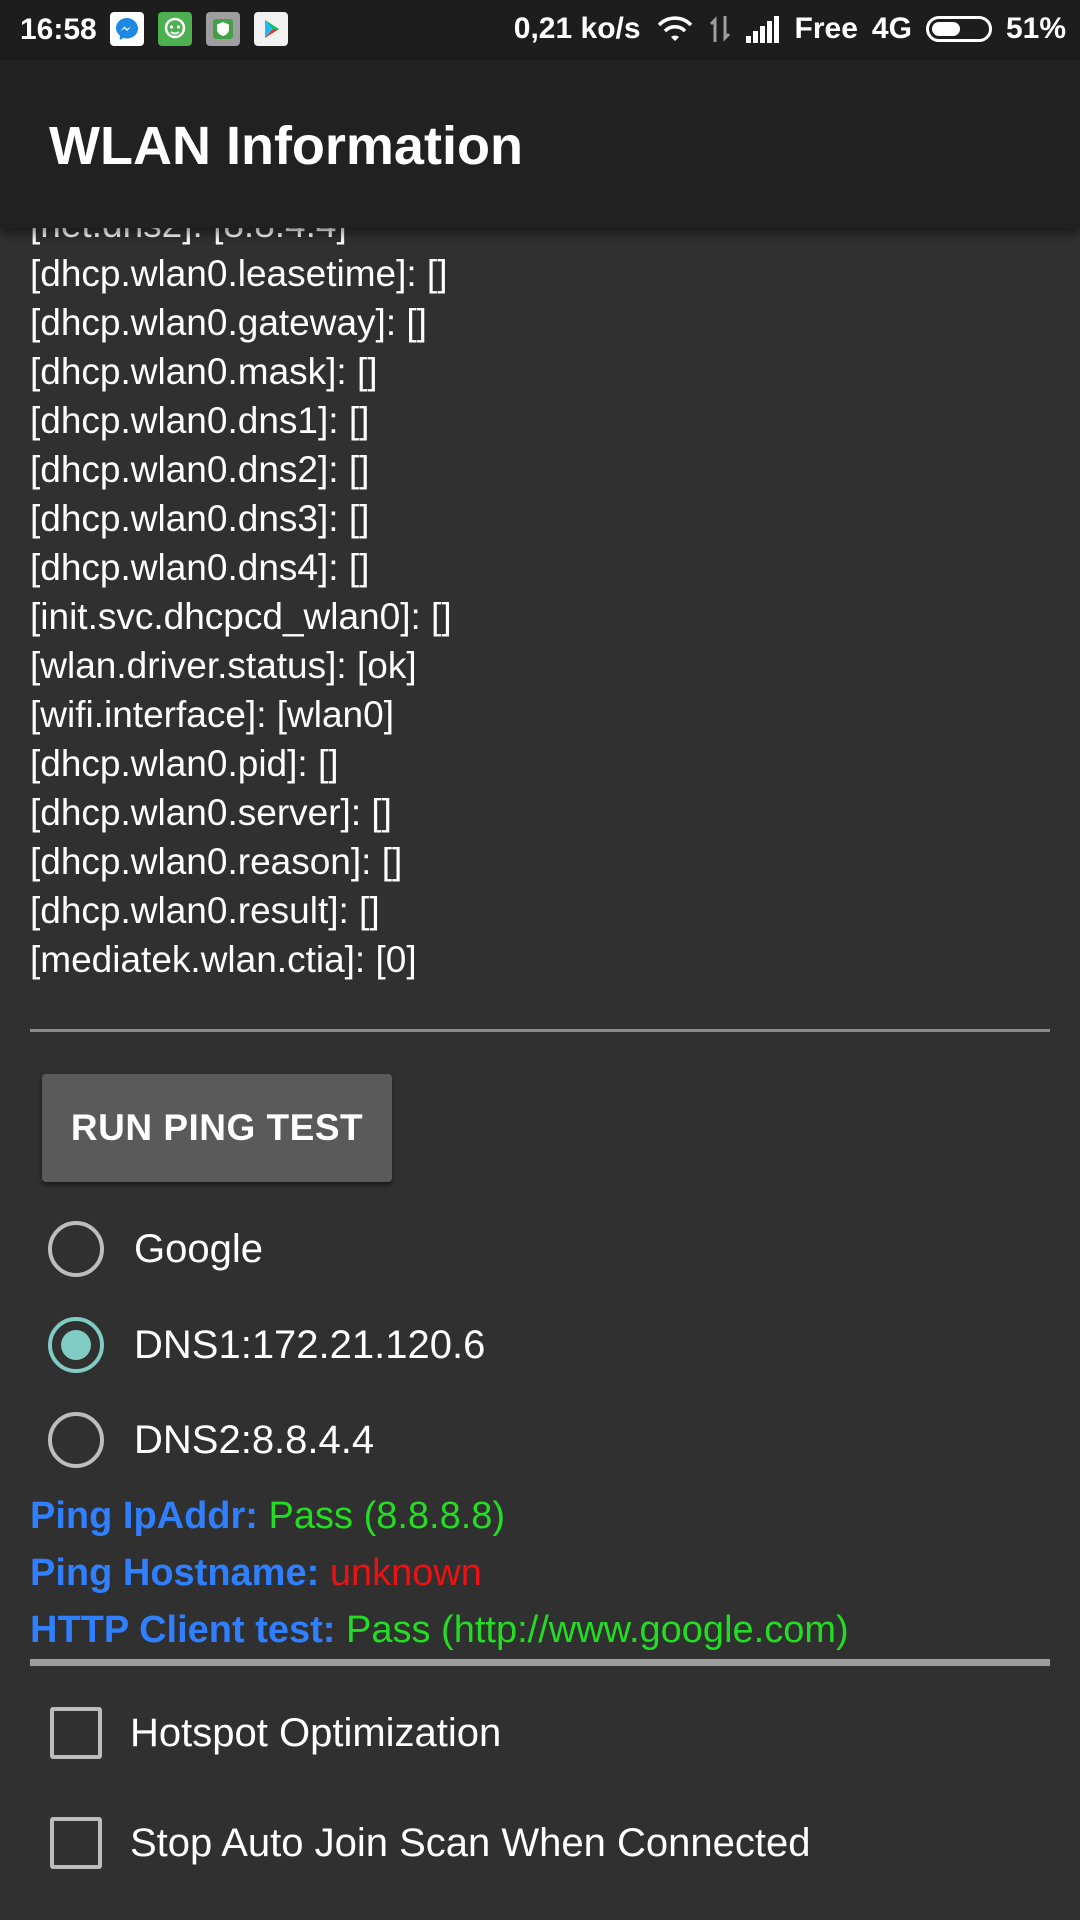 The width and height of the screenshot is (1080, 1920). What do you see at coordinates (945, 29) in the screenshot?
I see `battery-fill` at bounding box center [945, 29].